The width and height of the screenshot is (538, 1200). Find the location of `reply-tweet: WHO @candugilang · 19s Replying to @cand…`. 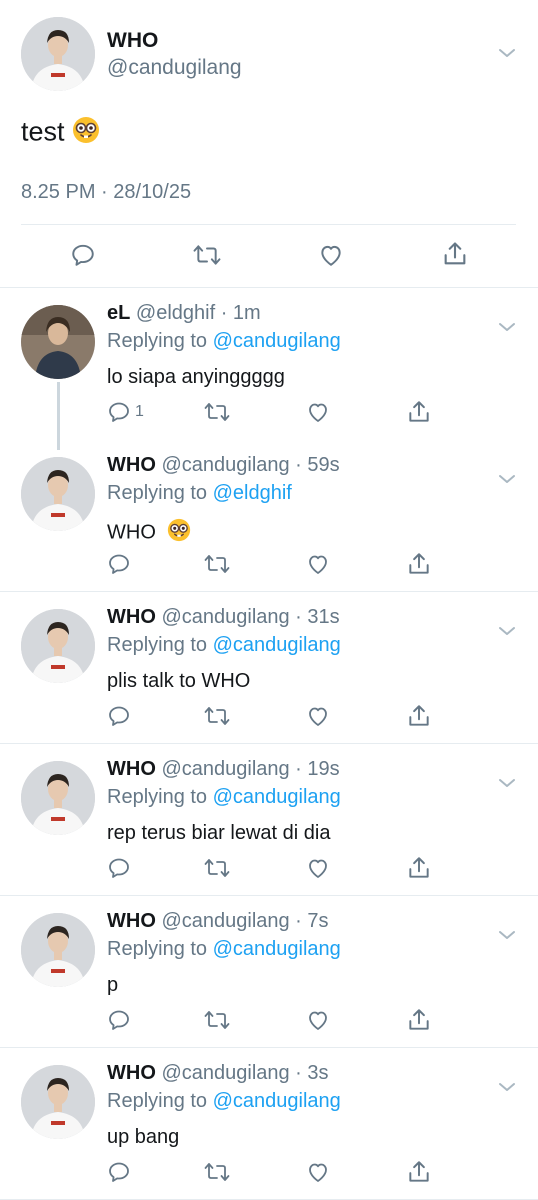

reply-tweet: WHO @candugilang · 19s Replying to @cand… is located at coordinates (269, 820).